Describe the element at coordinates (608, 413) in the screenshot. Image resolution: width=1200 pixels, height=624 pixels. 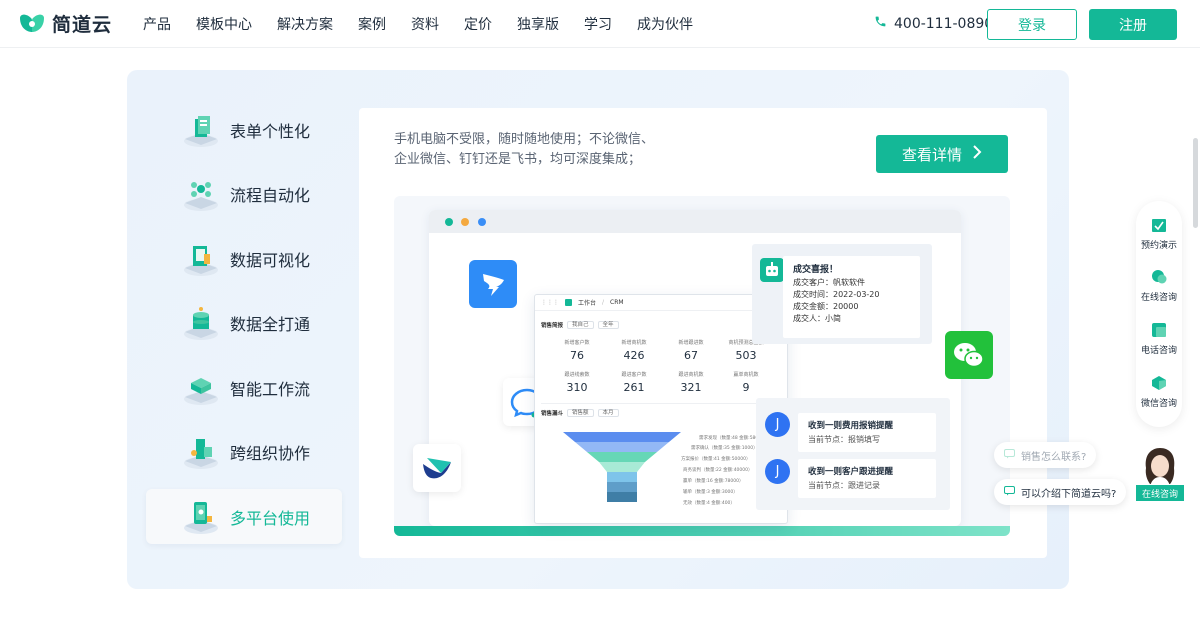
I see `crm-filter-month: 本月` at that location.